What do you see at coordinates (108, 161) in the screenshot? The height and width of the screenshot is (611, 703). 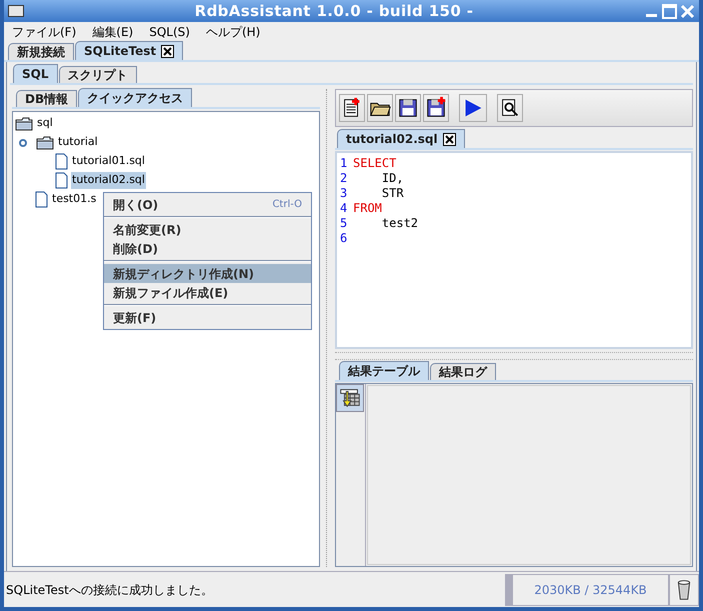 I see `tree-item: tutorial01.sql` at bounding box center [108, 161].